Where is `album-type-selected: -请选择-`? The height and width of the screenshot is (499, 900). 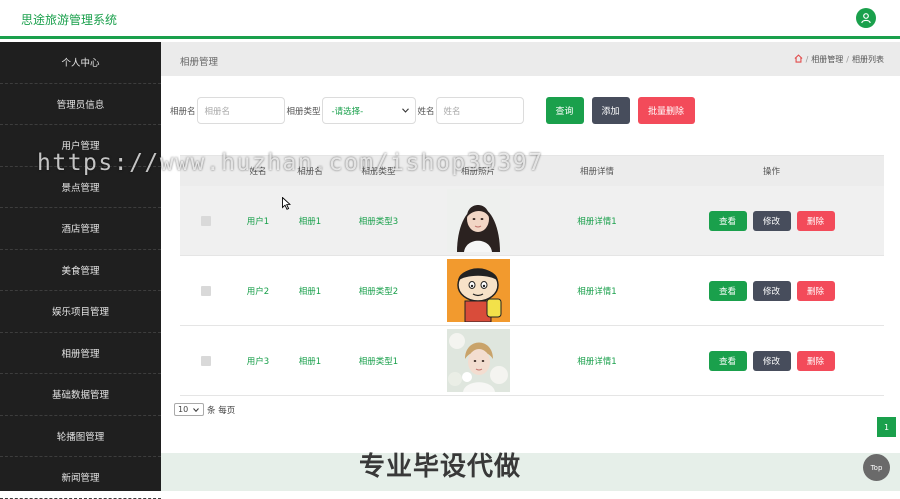 album-type-selected: -请选择- is located at coordinates (347, 111).